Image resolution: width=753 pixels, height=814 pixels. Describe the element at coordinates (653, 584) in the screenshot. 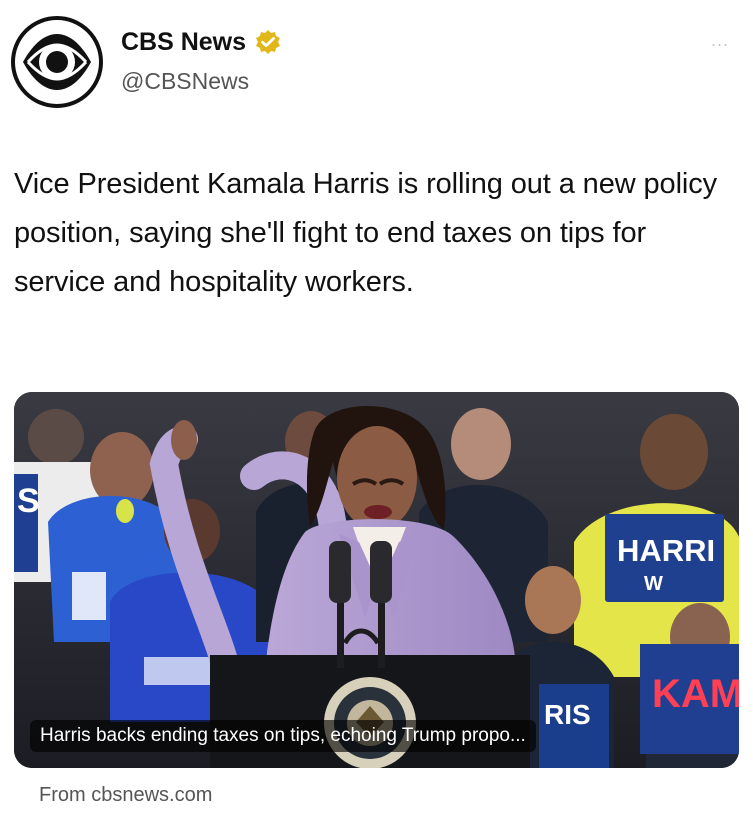

I see `svg-text: W` at that location.